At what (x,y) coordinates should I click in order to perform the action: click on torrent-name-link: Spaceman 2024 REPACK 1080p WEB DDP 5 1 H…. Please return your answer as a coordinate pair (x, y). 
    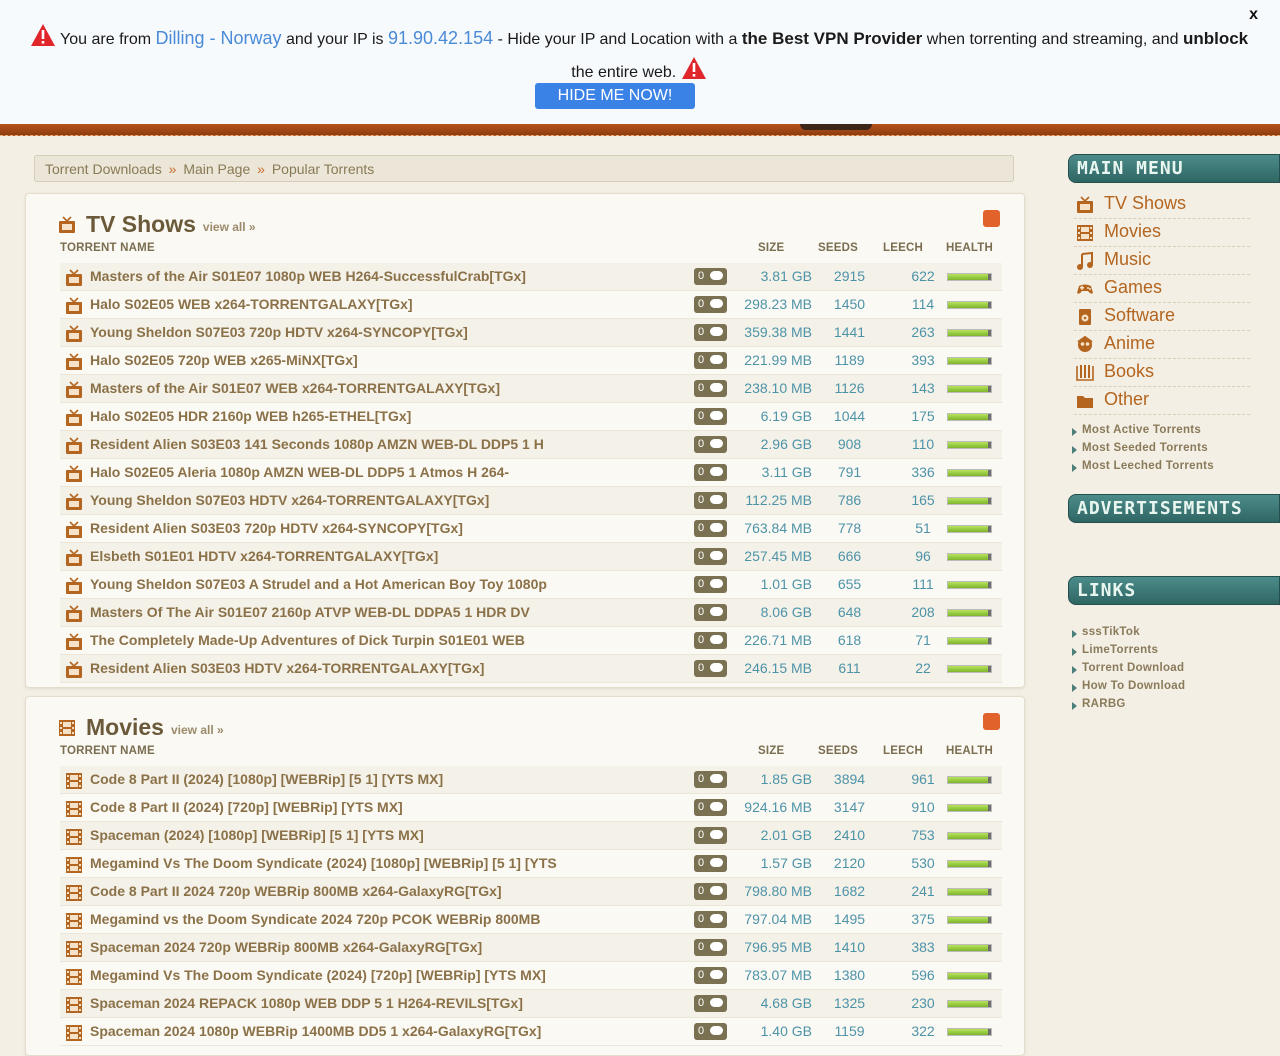
    Looking at the image, I should click on (390, 1003).